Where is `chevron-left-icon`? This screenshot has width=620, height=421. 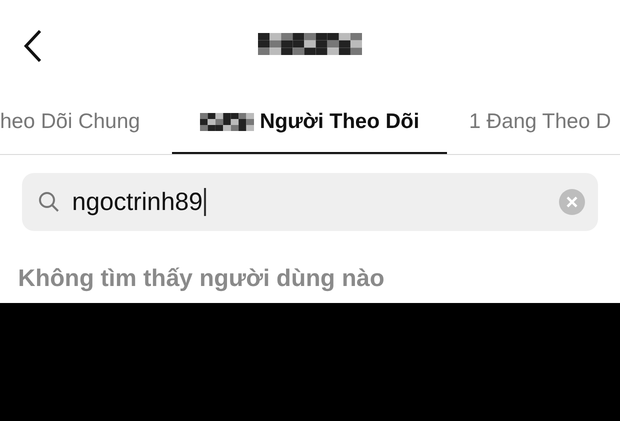
chevron-left-icon is located at coordinates (33, 46).